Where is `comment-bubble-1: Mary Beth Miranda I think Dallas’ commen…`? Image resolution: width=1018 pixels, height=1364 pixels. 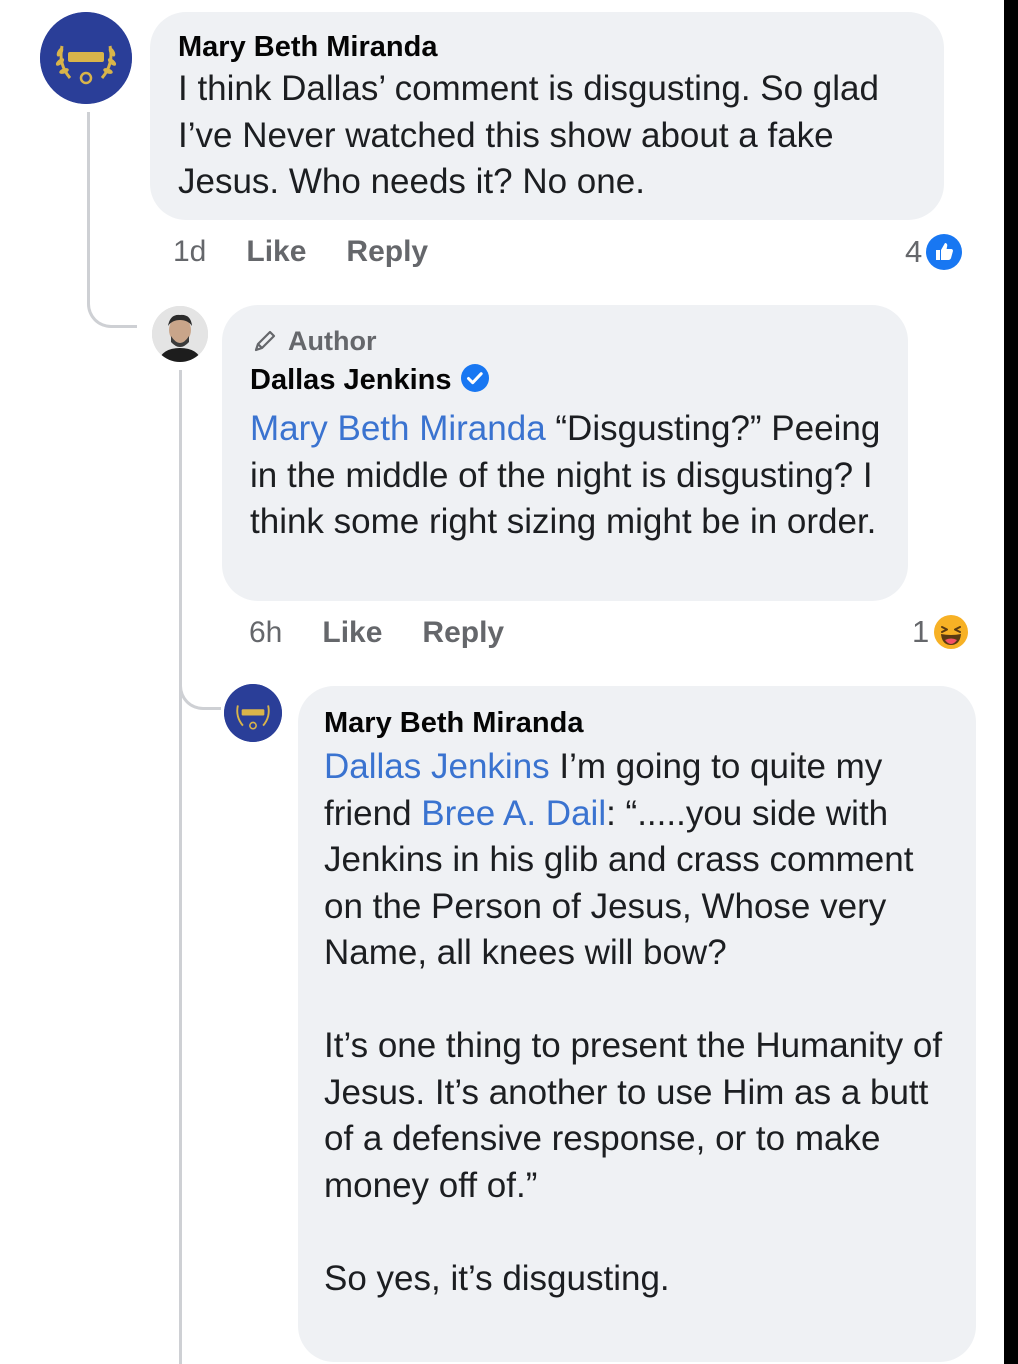
comment-bubble-1: Mary Beth Miranda I think Dallas’ commen… is located at coordinates (547, 116).